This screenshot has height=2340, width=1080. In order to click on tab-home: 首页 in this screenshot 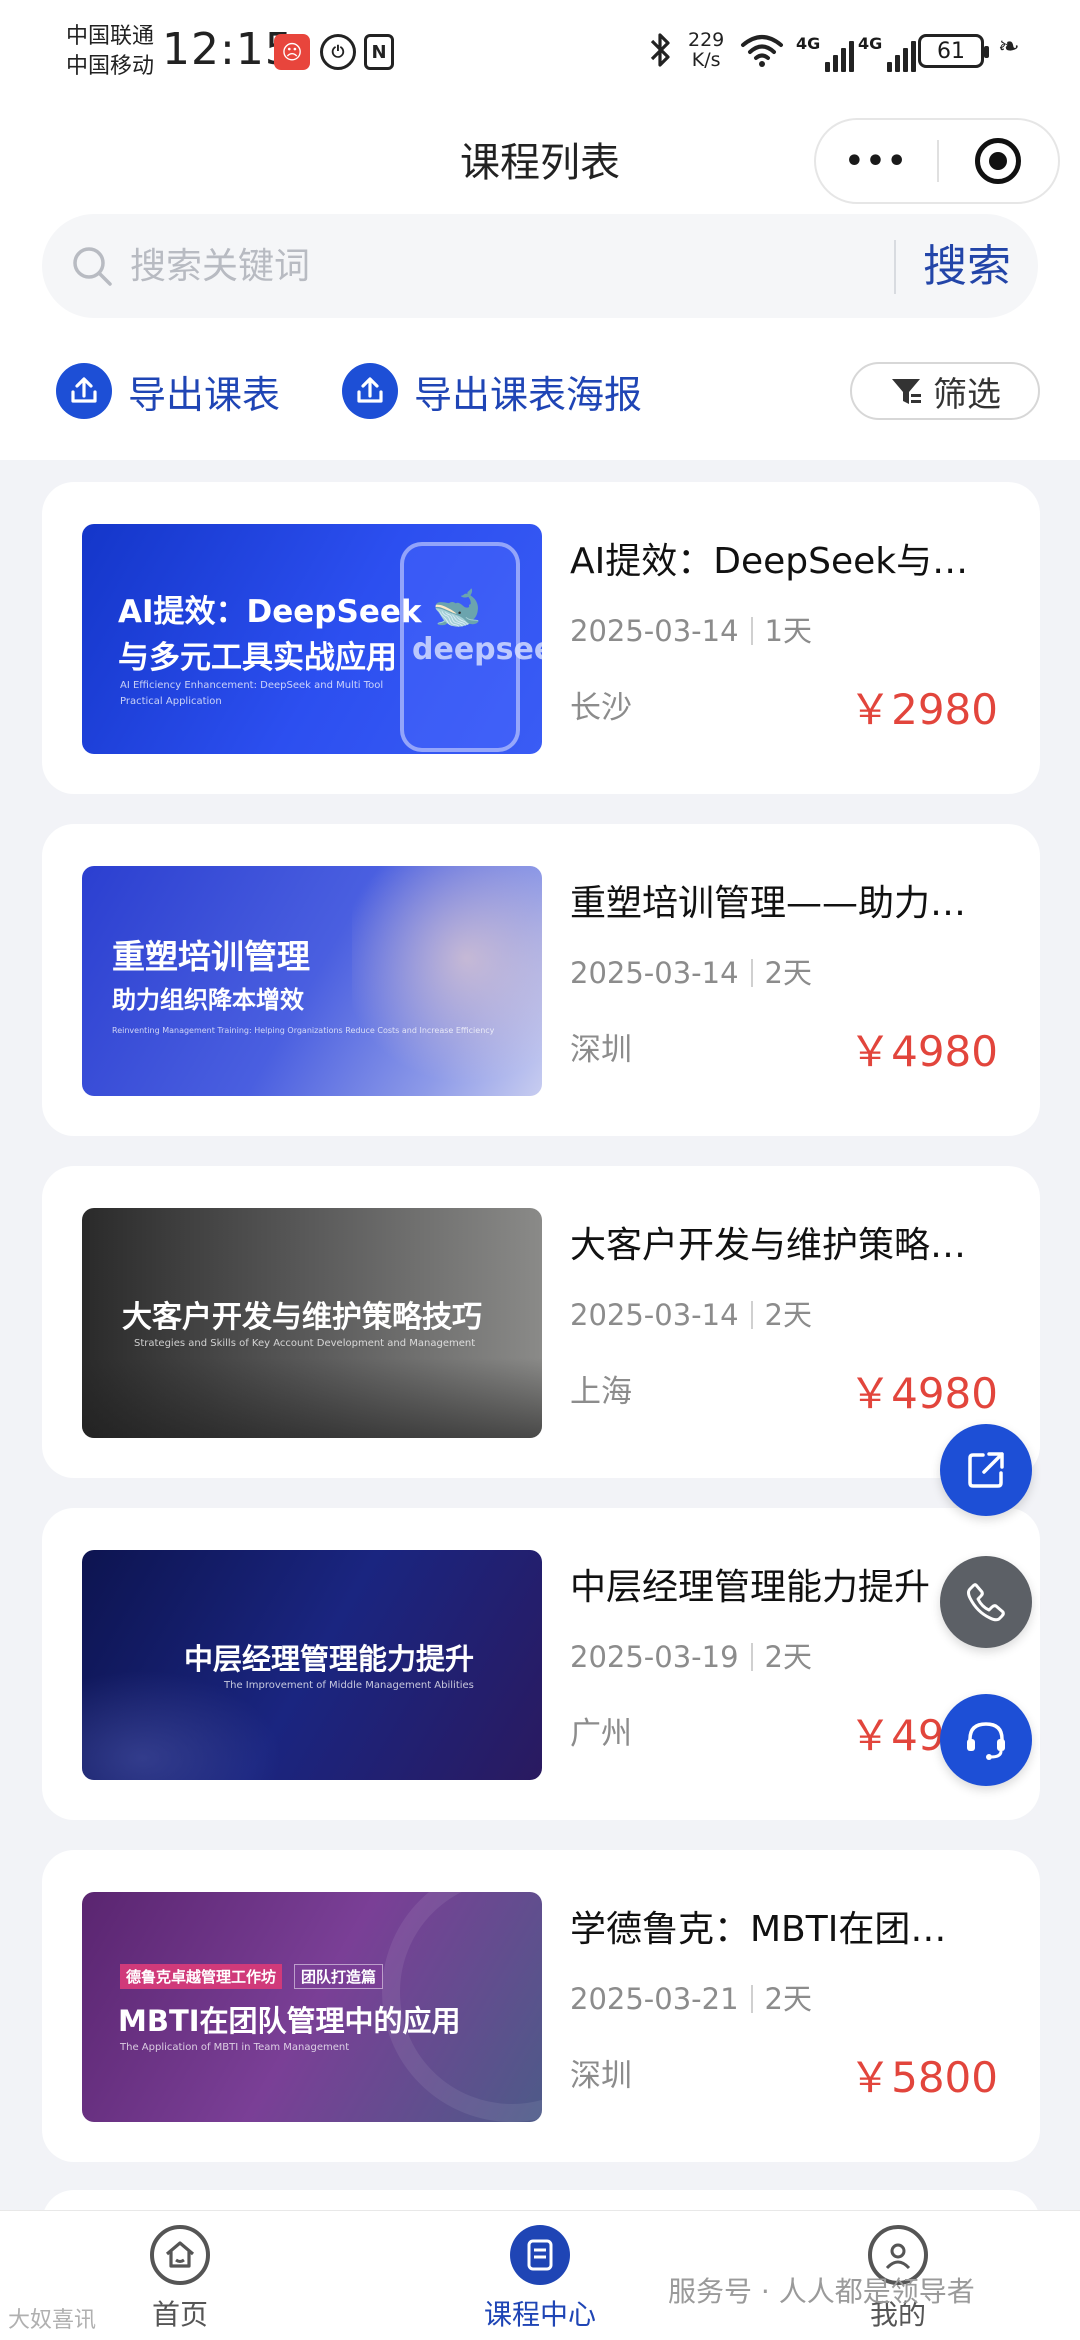, I will do `click(180, 2282)`.